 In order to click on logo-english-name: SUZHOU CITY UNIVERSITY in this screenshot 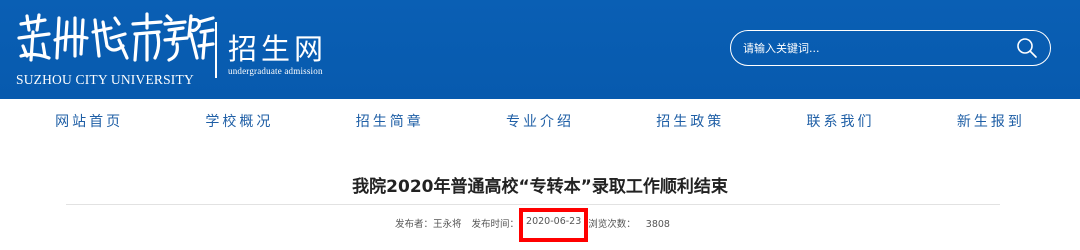, I will do `click(105, 79)`.